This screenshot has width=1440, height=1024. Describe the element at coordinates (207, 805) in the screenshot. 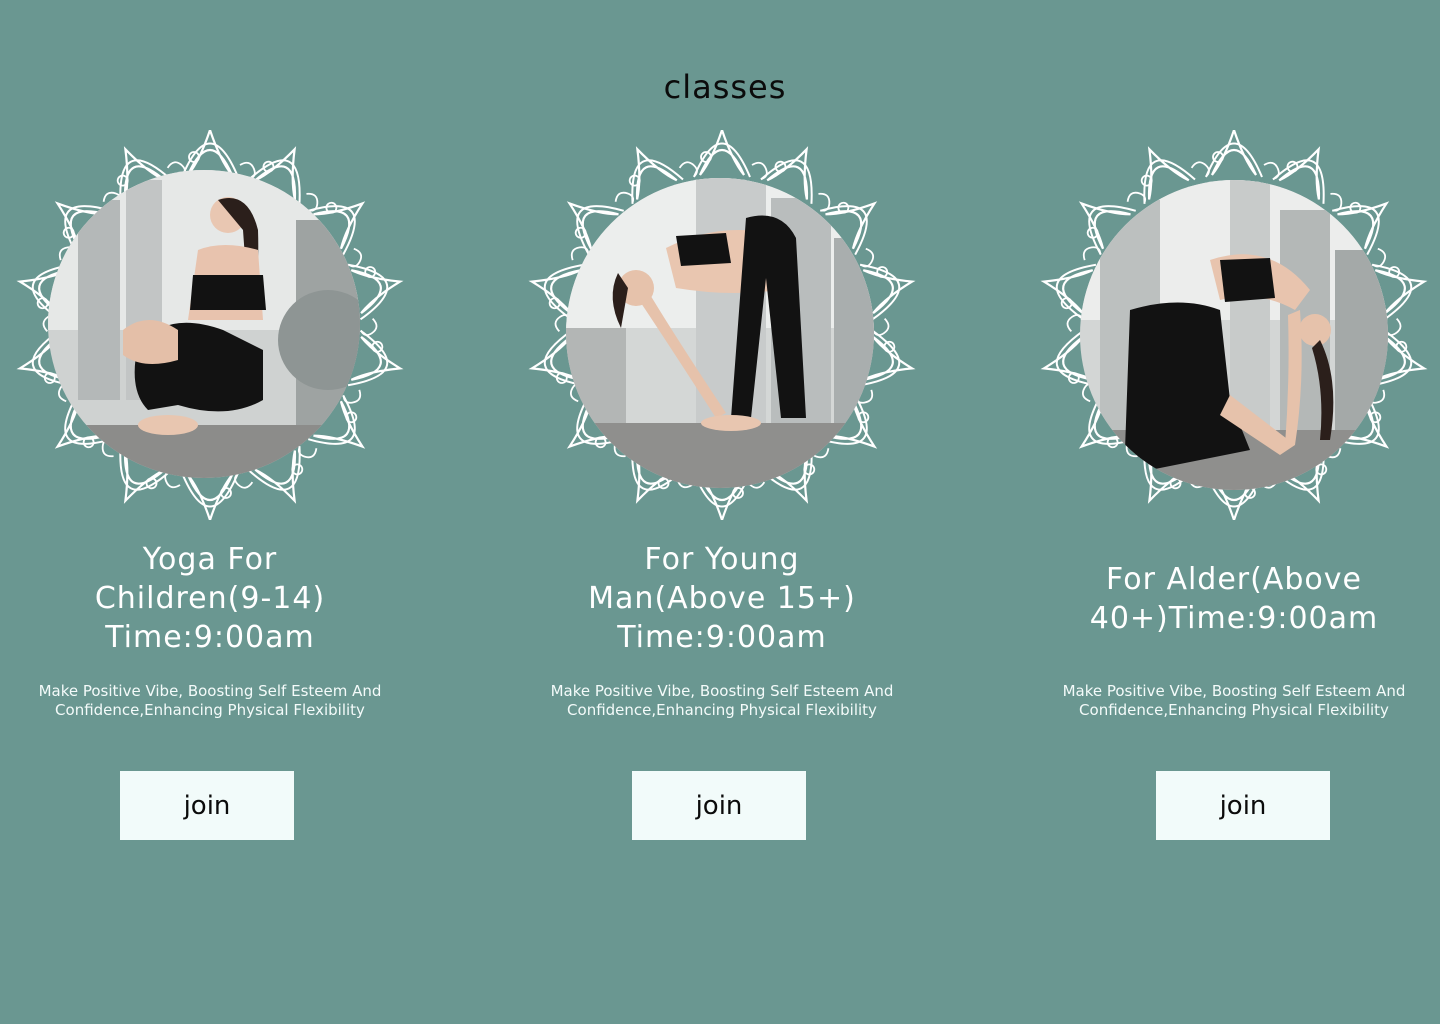

I see `join-button-children: join` at that location.